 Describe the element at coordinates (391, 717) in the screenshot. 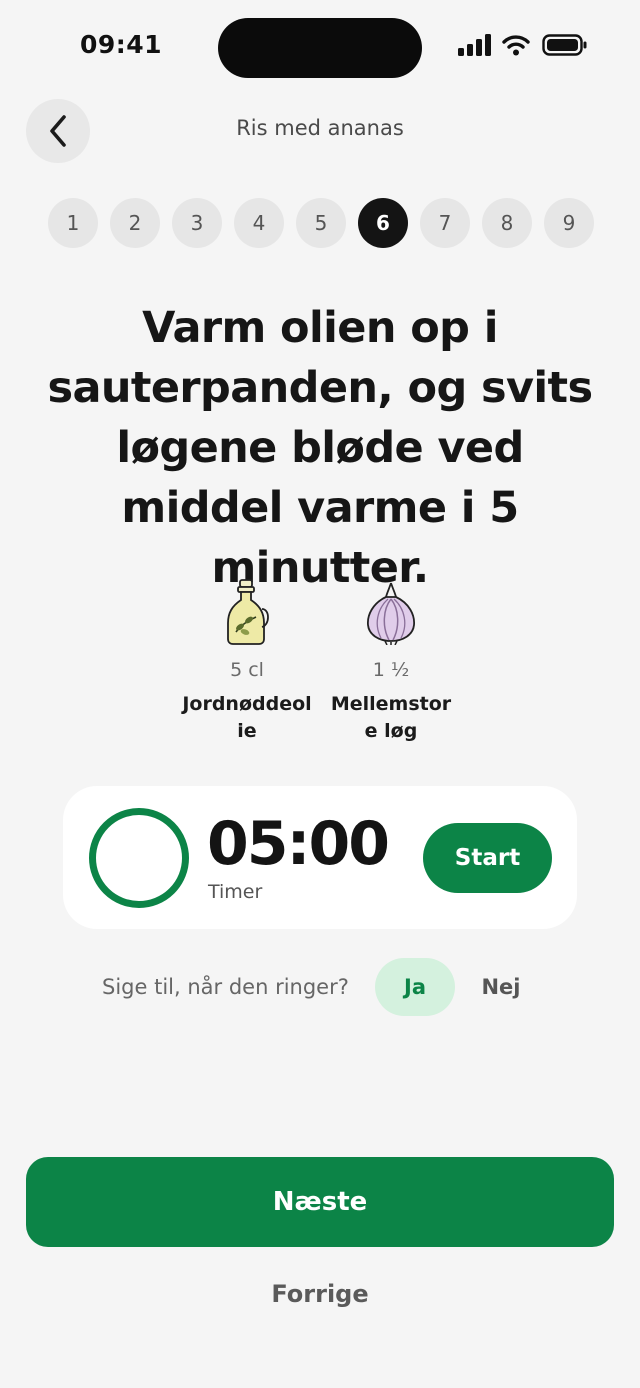

I see `ingredient-name: Mellemstore løg` at that location.